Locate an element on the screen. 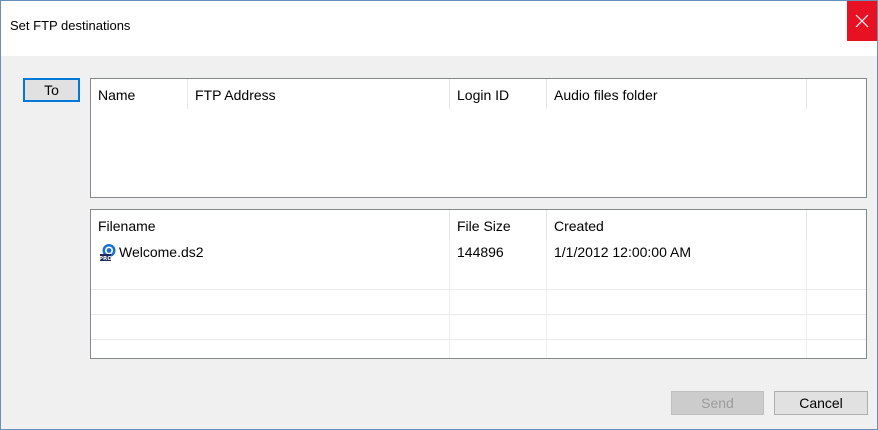  file-size-cell: 144896 is located at coordinates (498, 252).